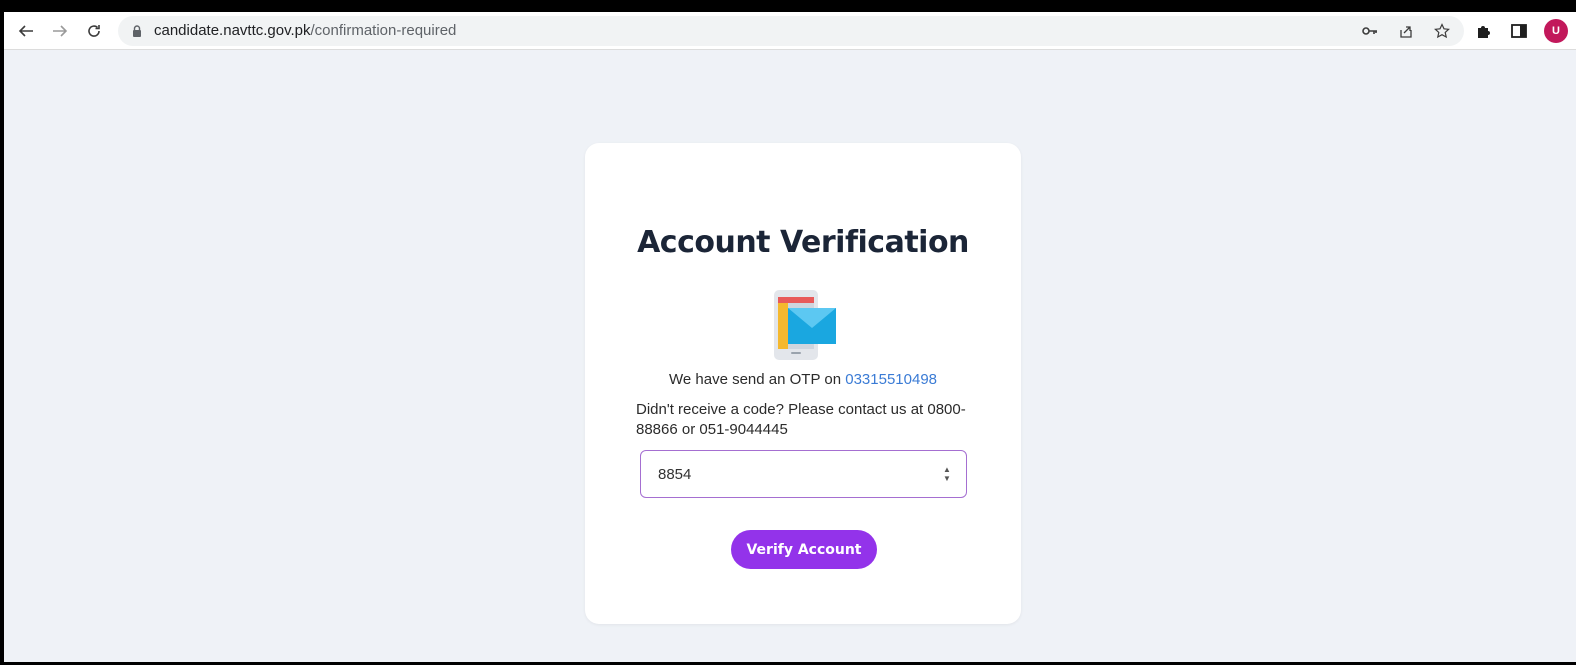 The image size is (1576, 665). I want to click on forward-button, so click(60, 31).